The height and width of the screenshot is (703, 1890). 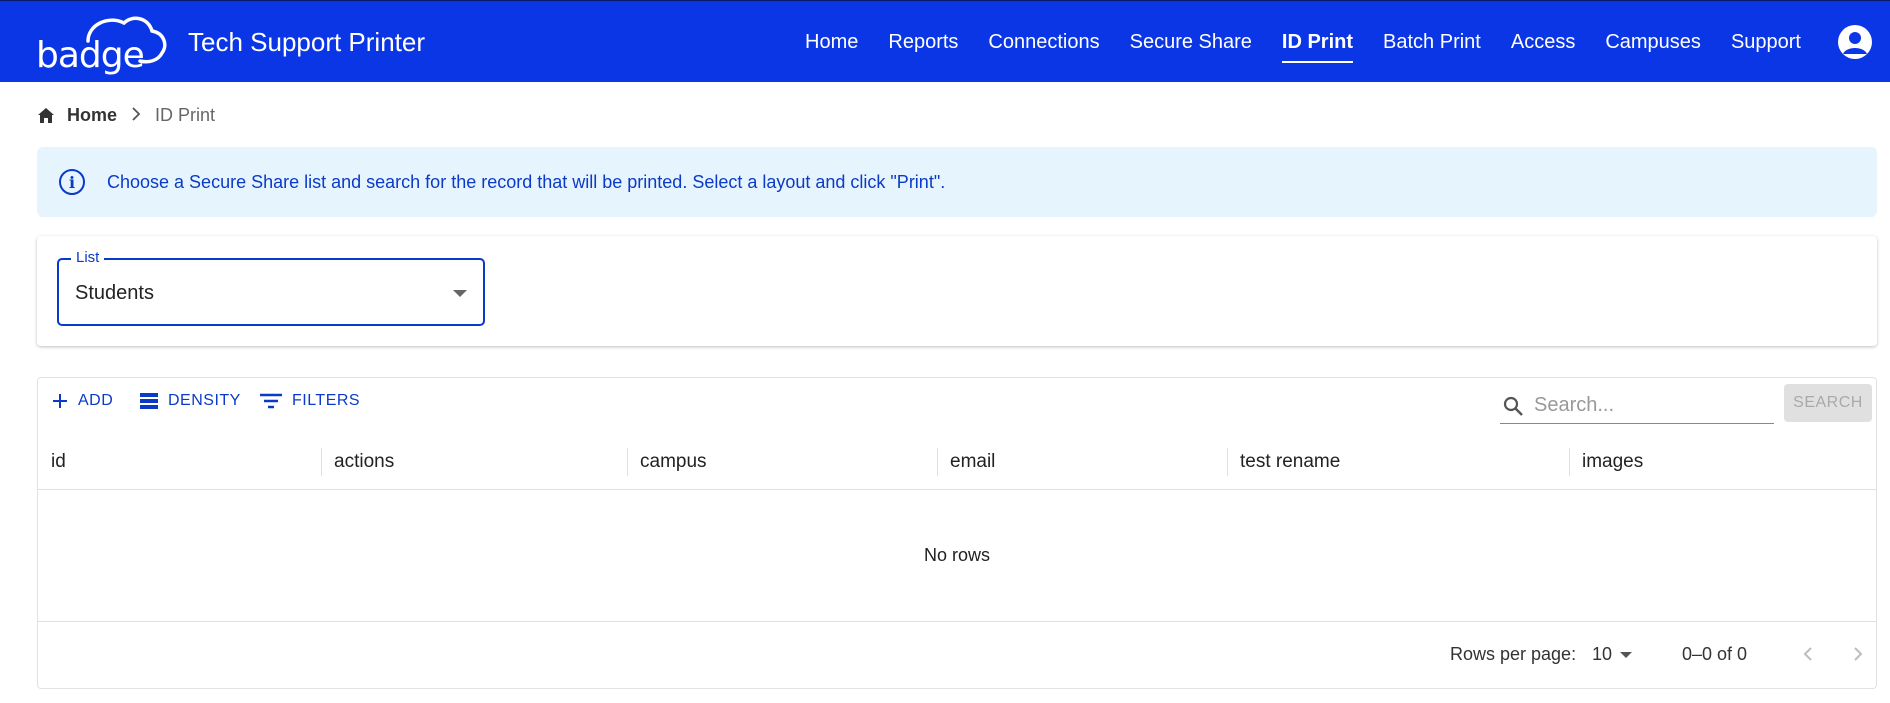 What do you see at coordinates (923, 42) in the screenshot?
I see `nav-reports: Reports` at bounding box center [923, 42].